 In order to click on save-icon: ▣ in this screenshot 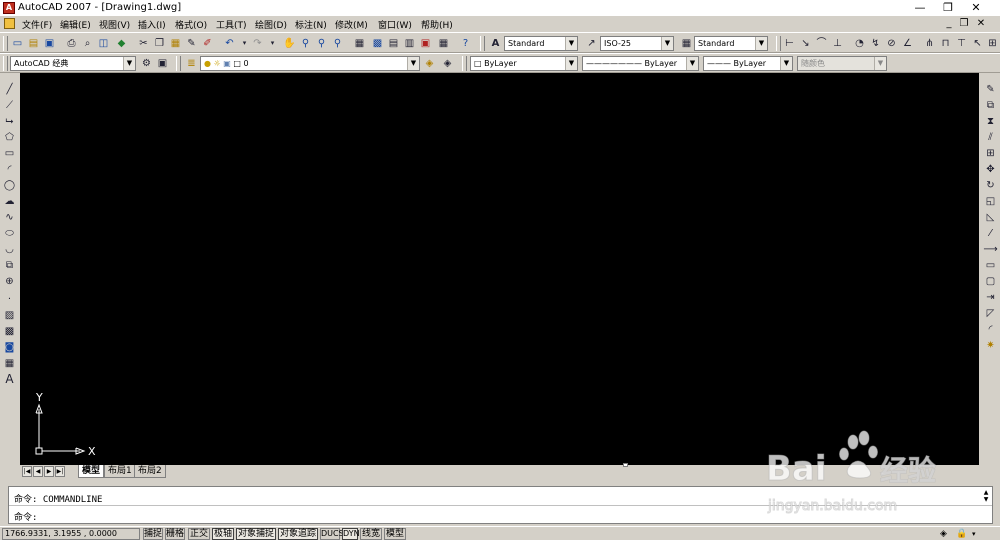, I will do `click(49, 43)`.